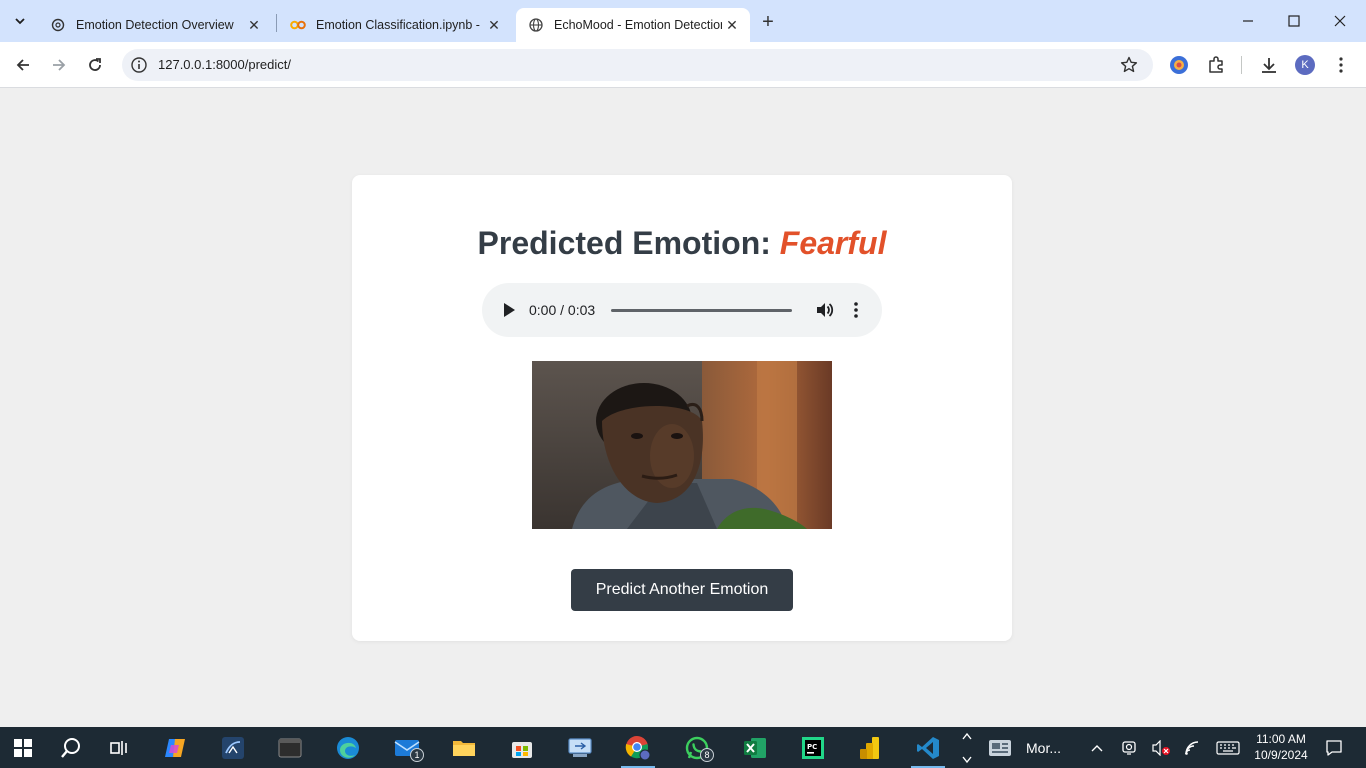  Describe the element at coordinates (400, 25) in the screenshot. I see `tab-title: Emotion Classification.ipynb - C` at that location.